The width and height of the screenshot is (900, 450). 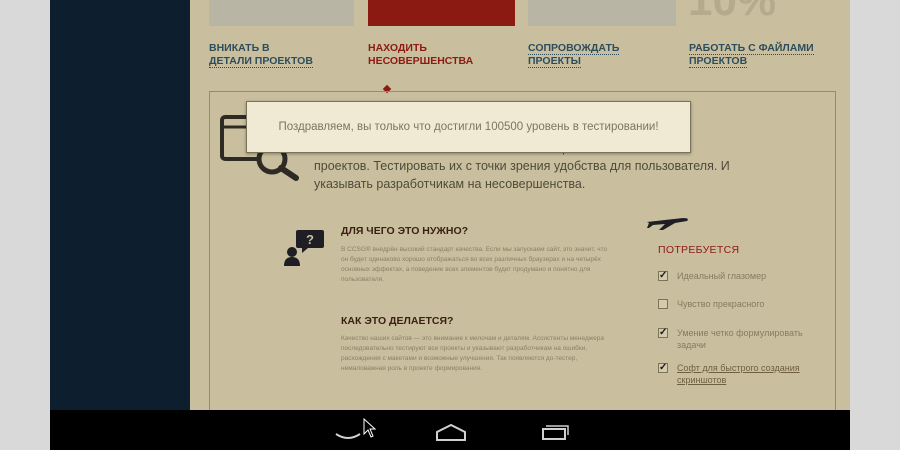 I want to click on requirement-item: ✓ Умение четко формулировать задачи, so click(x=743, y=339).